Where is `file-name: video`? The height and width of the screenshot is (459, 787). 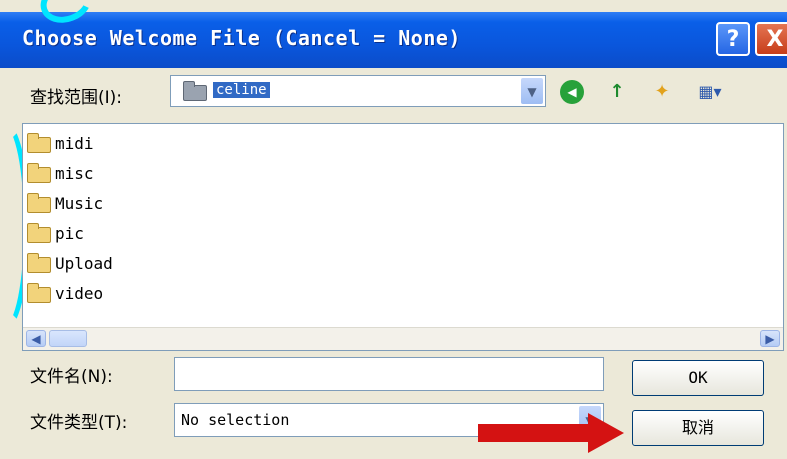 file-name: video is located at coordinates (79, 293).